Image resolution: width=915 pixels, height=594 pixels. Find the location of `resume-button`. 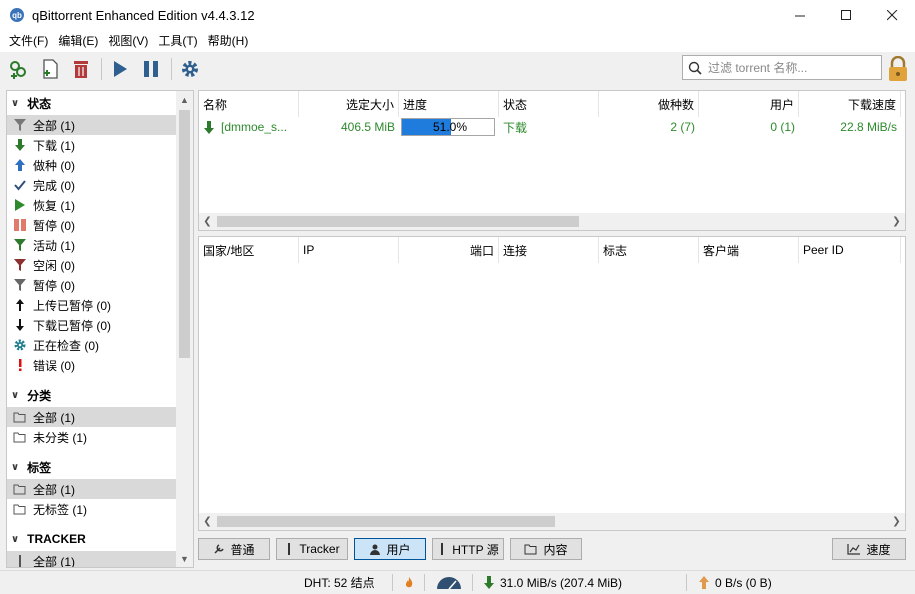

resume-button is located at coordinates (120, 69).